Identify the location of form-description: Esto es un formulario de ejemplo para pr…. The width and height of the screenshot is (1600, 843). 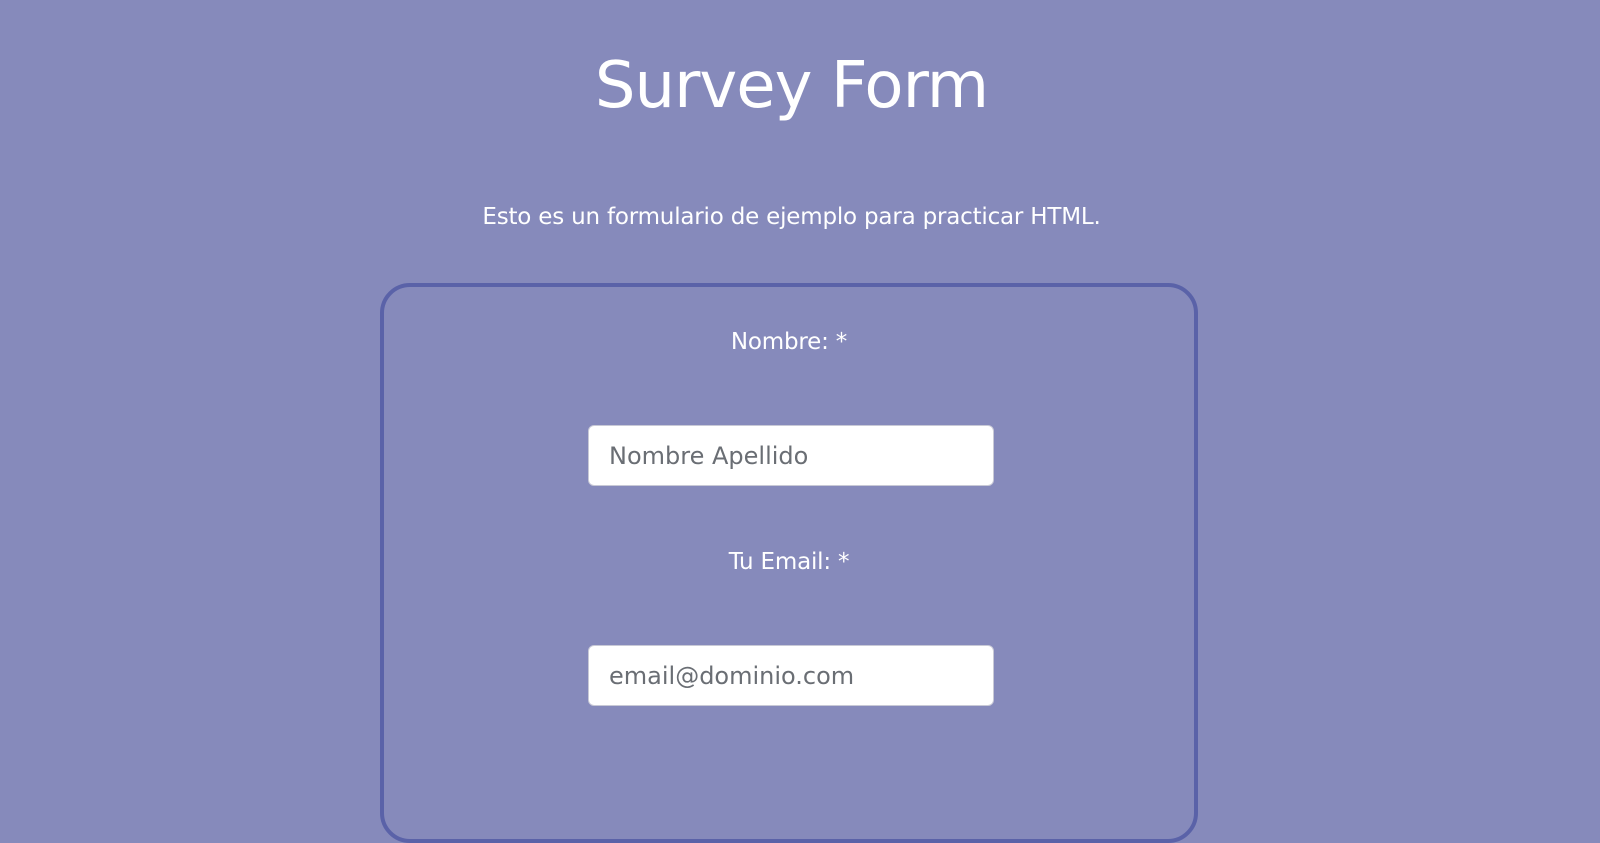
(791, 217).